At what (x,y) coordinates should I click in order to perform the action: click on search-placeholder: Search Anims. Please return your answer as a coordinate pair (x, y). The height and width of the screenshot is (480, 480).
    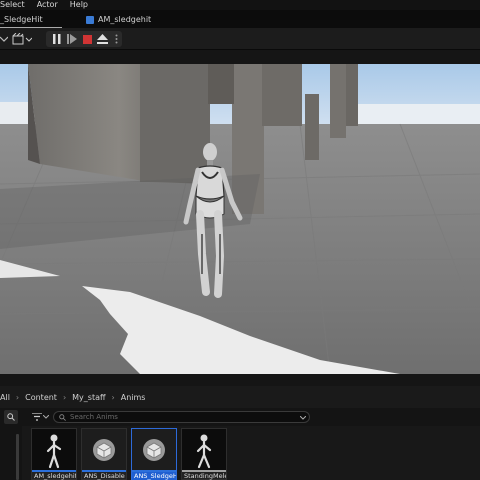
    Looking at the image, I should click on (94, 417).